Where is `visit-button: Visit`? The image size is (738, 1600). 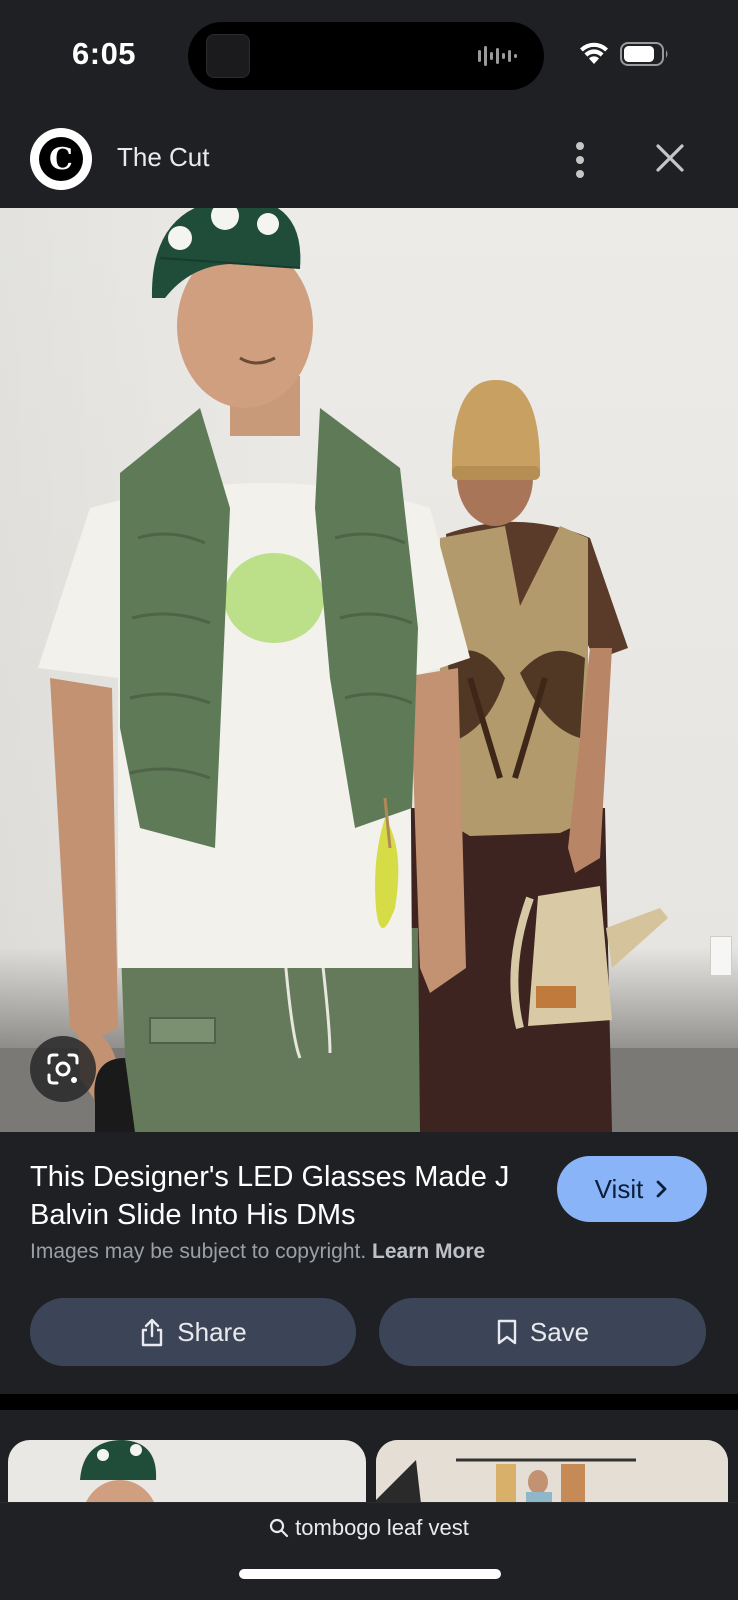
visit-button: Visit is located at coordinates (632, 1189).